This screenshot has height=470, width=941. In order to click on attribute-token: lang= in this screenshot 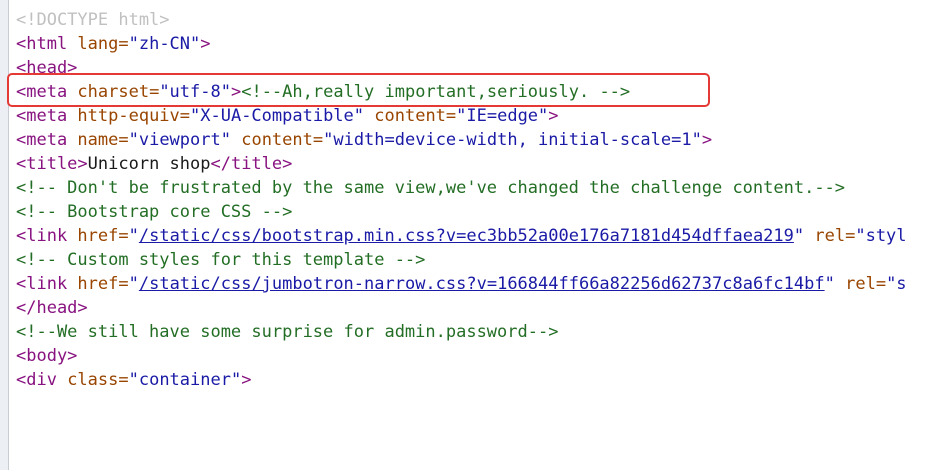, I will do `click(103, 44)`.